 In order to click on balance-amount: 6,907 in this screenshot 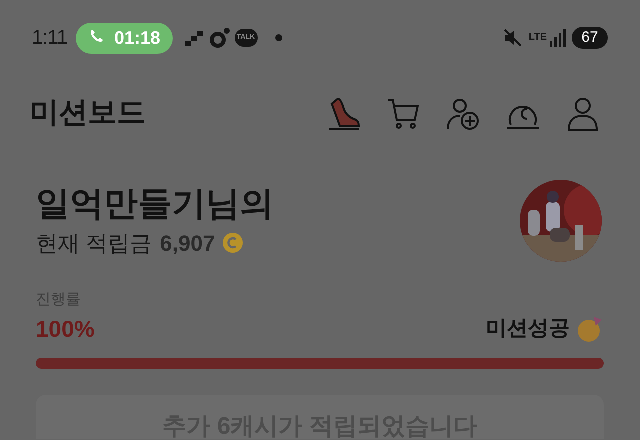, I will do `click(188, 244)`.